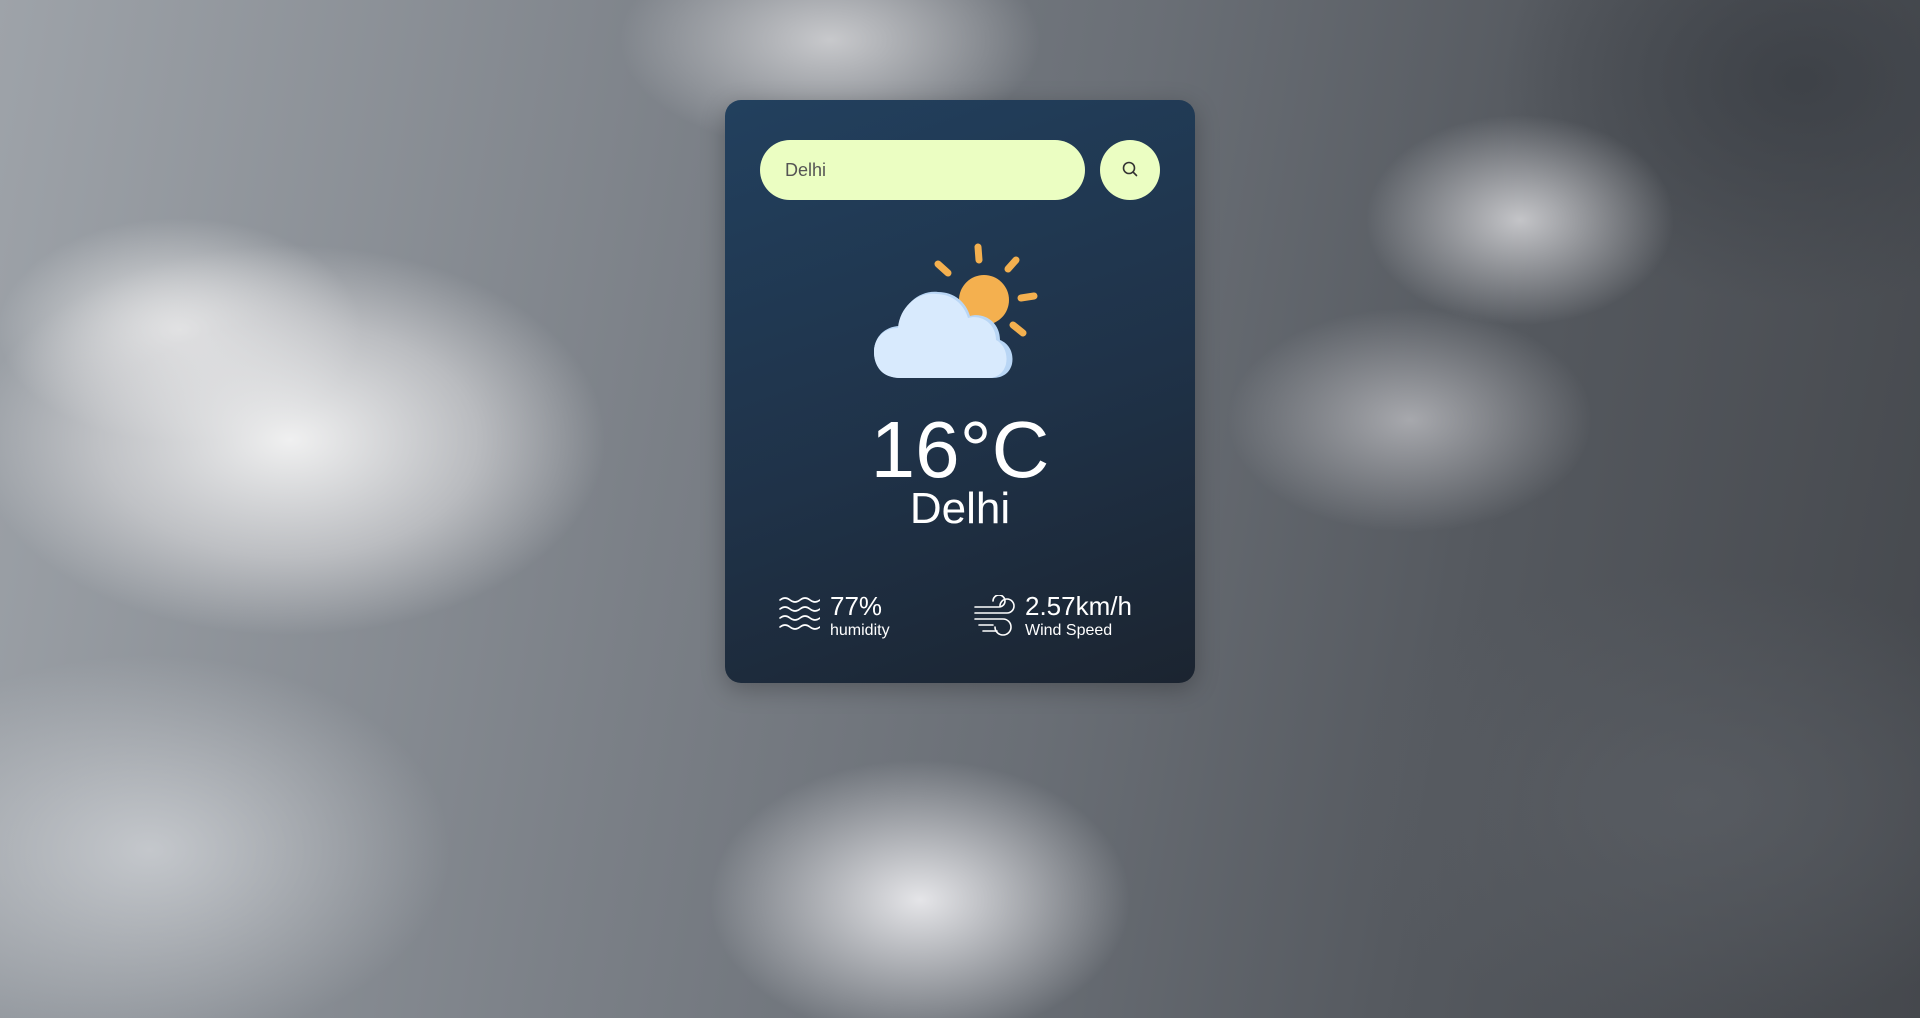 This screenshot has height=1018, width=1920. Describe the element at coordinates (1069, 630) in the screenshot. I see `wind-speed-label: Wind Speed` at that location.